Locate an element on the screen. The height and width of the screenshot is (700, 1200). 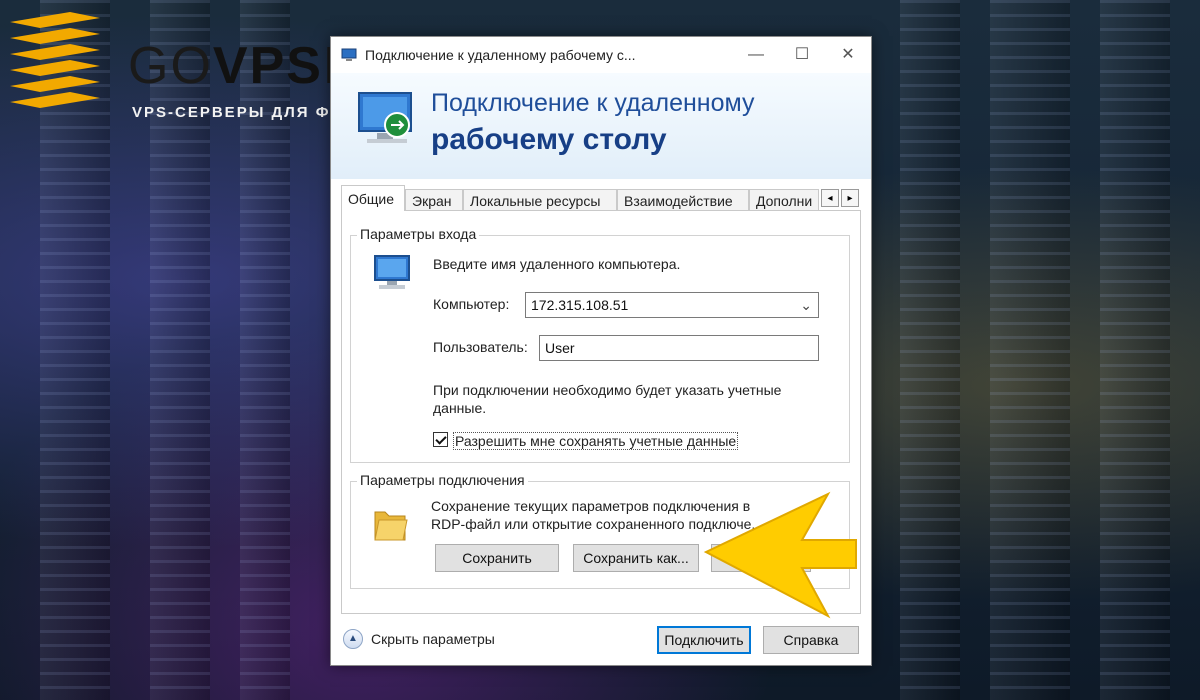
computer-value: 172.315.108.51 is located at coordinates (580, 305).